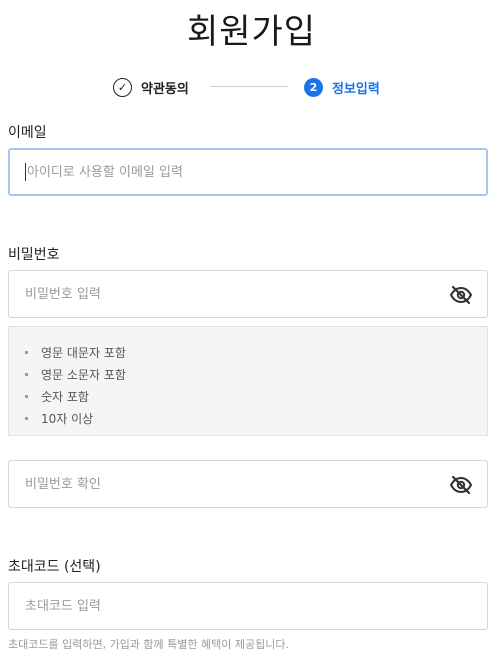 The image size is (503, 660). What do you see at coordinates (65, 396) in the screenshot?
I see `password-rule-text: 숫자 포함` at bounding box center [65, 396].